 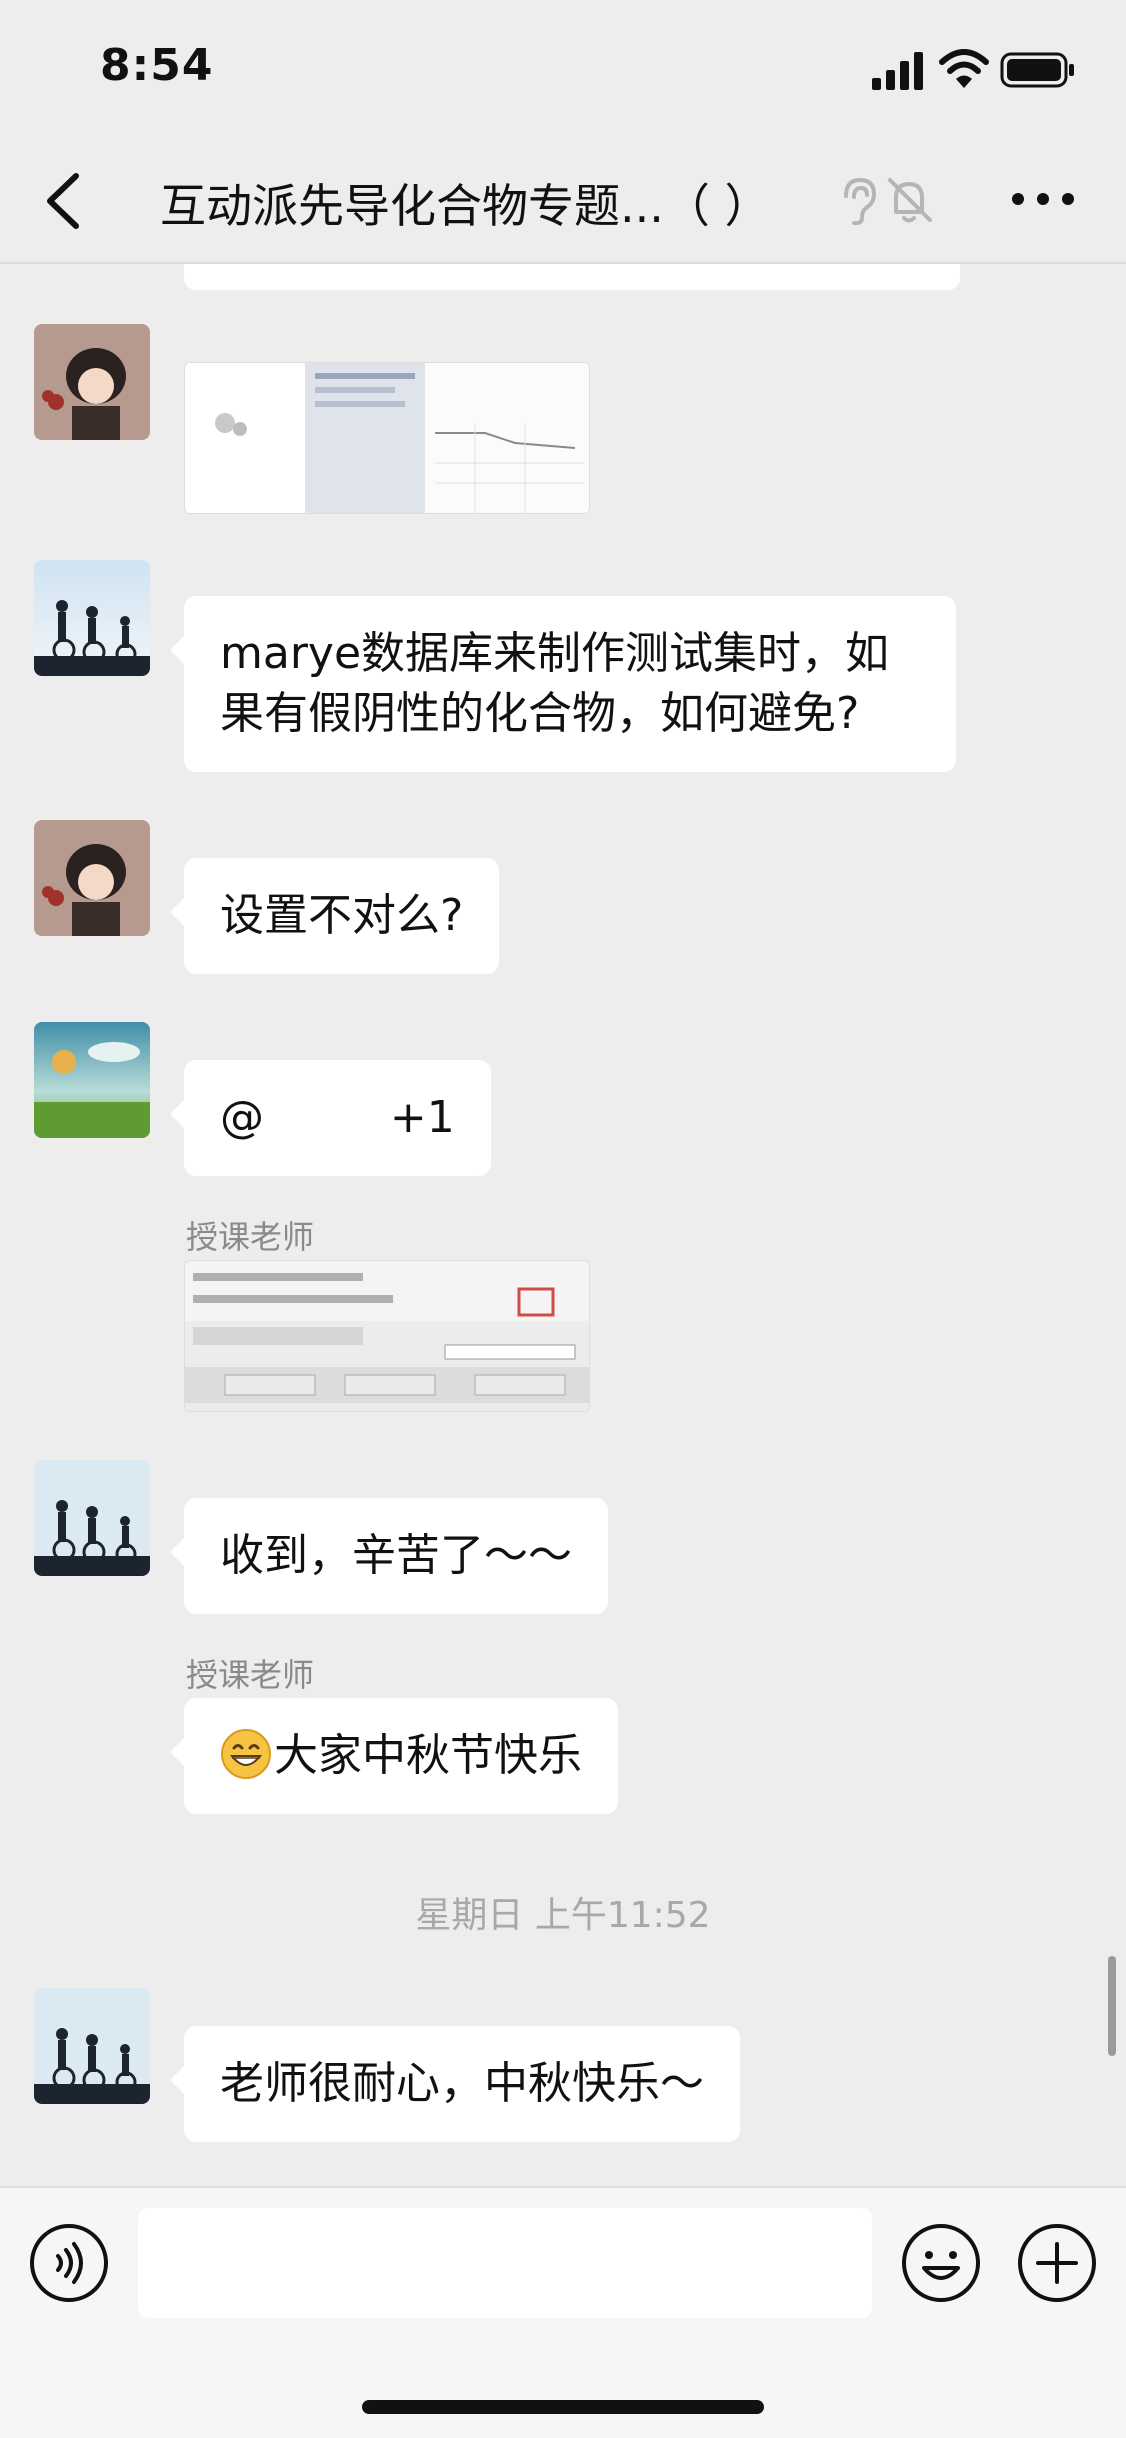 I want to click on grin-emoji-icon, so click(x=246, y=1754).